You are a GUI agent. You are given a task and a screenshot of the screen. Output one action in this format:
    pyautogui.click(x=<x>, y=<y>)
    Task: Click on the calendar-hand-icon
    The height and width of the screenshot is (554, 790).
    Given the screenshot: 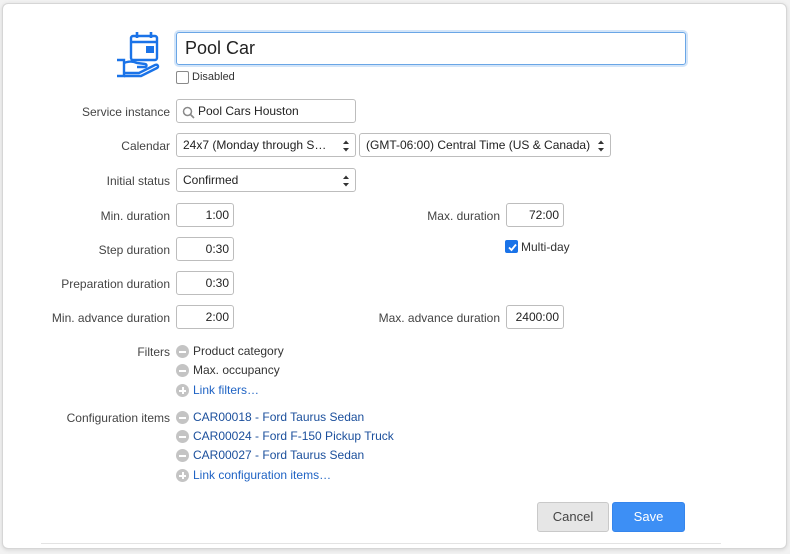 What is the action you would take?
    pyautogui.click(x=140, y=55)
    